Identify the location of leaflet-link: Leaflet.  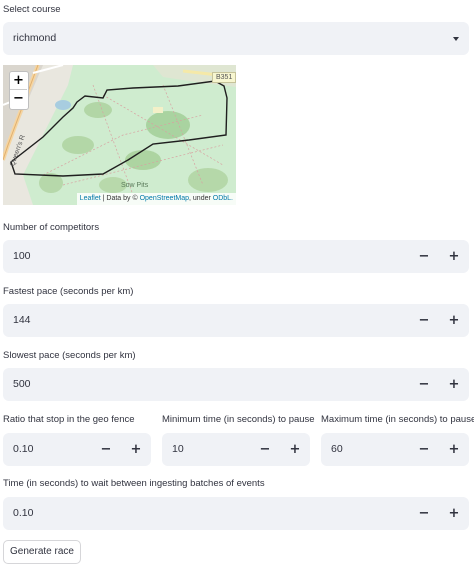
(90, 198).